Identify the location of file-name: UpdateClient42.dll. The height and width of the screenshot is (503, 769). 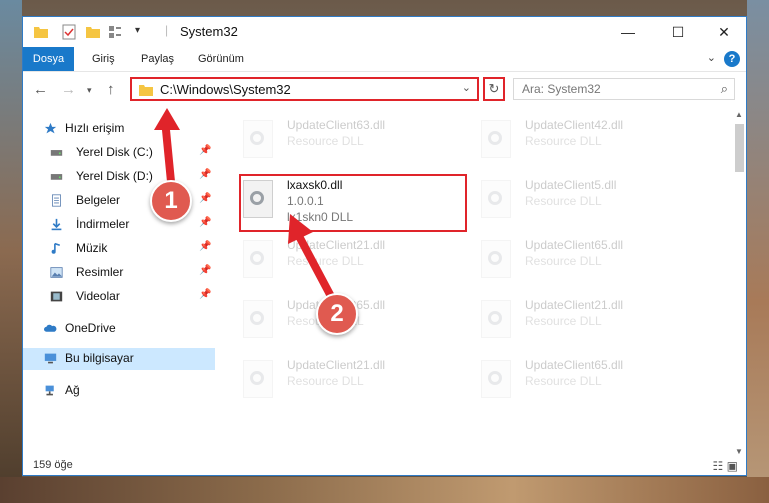
(574, 125).